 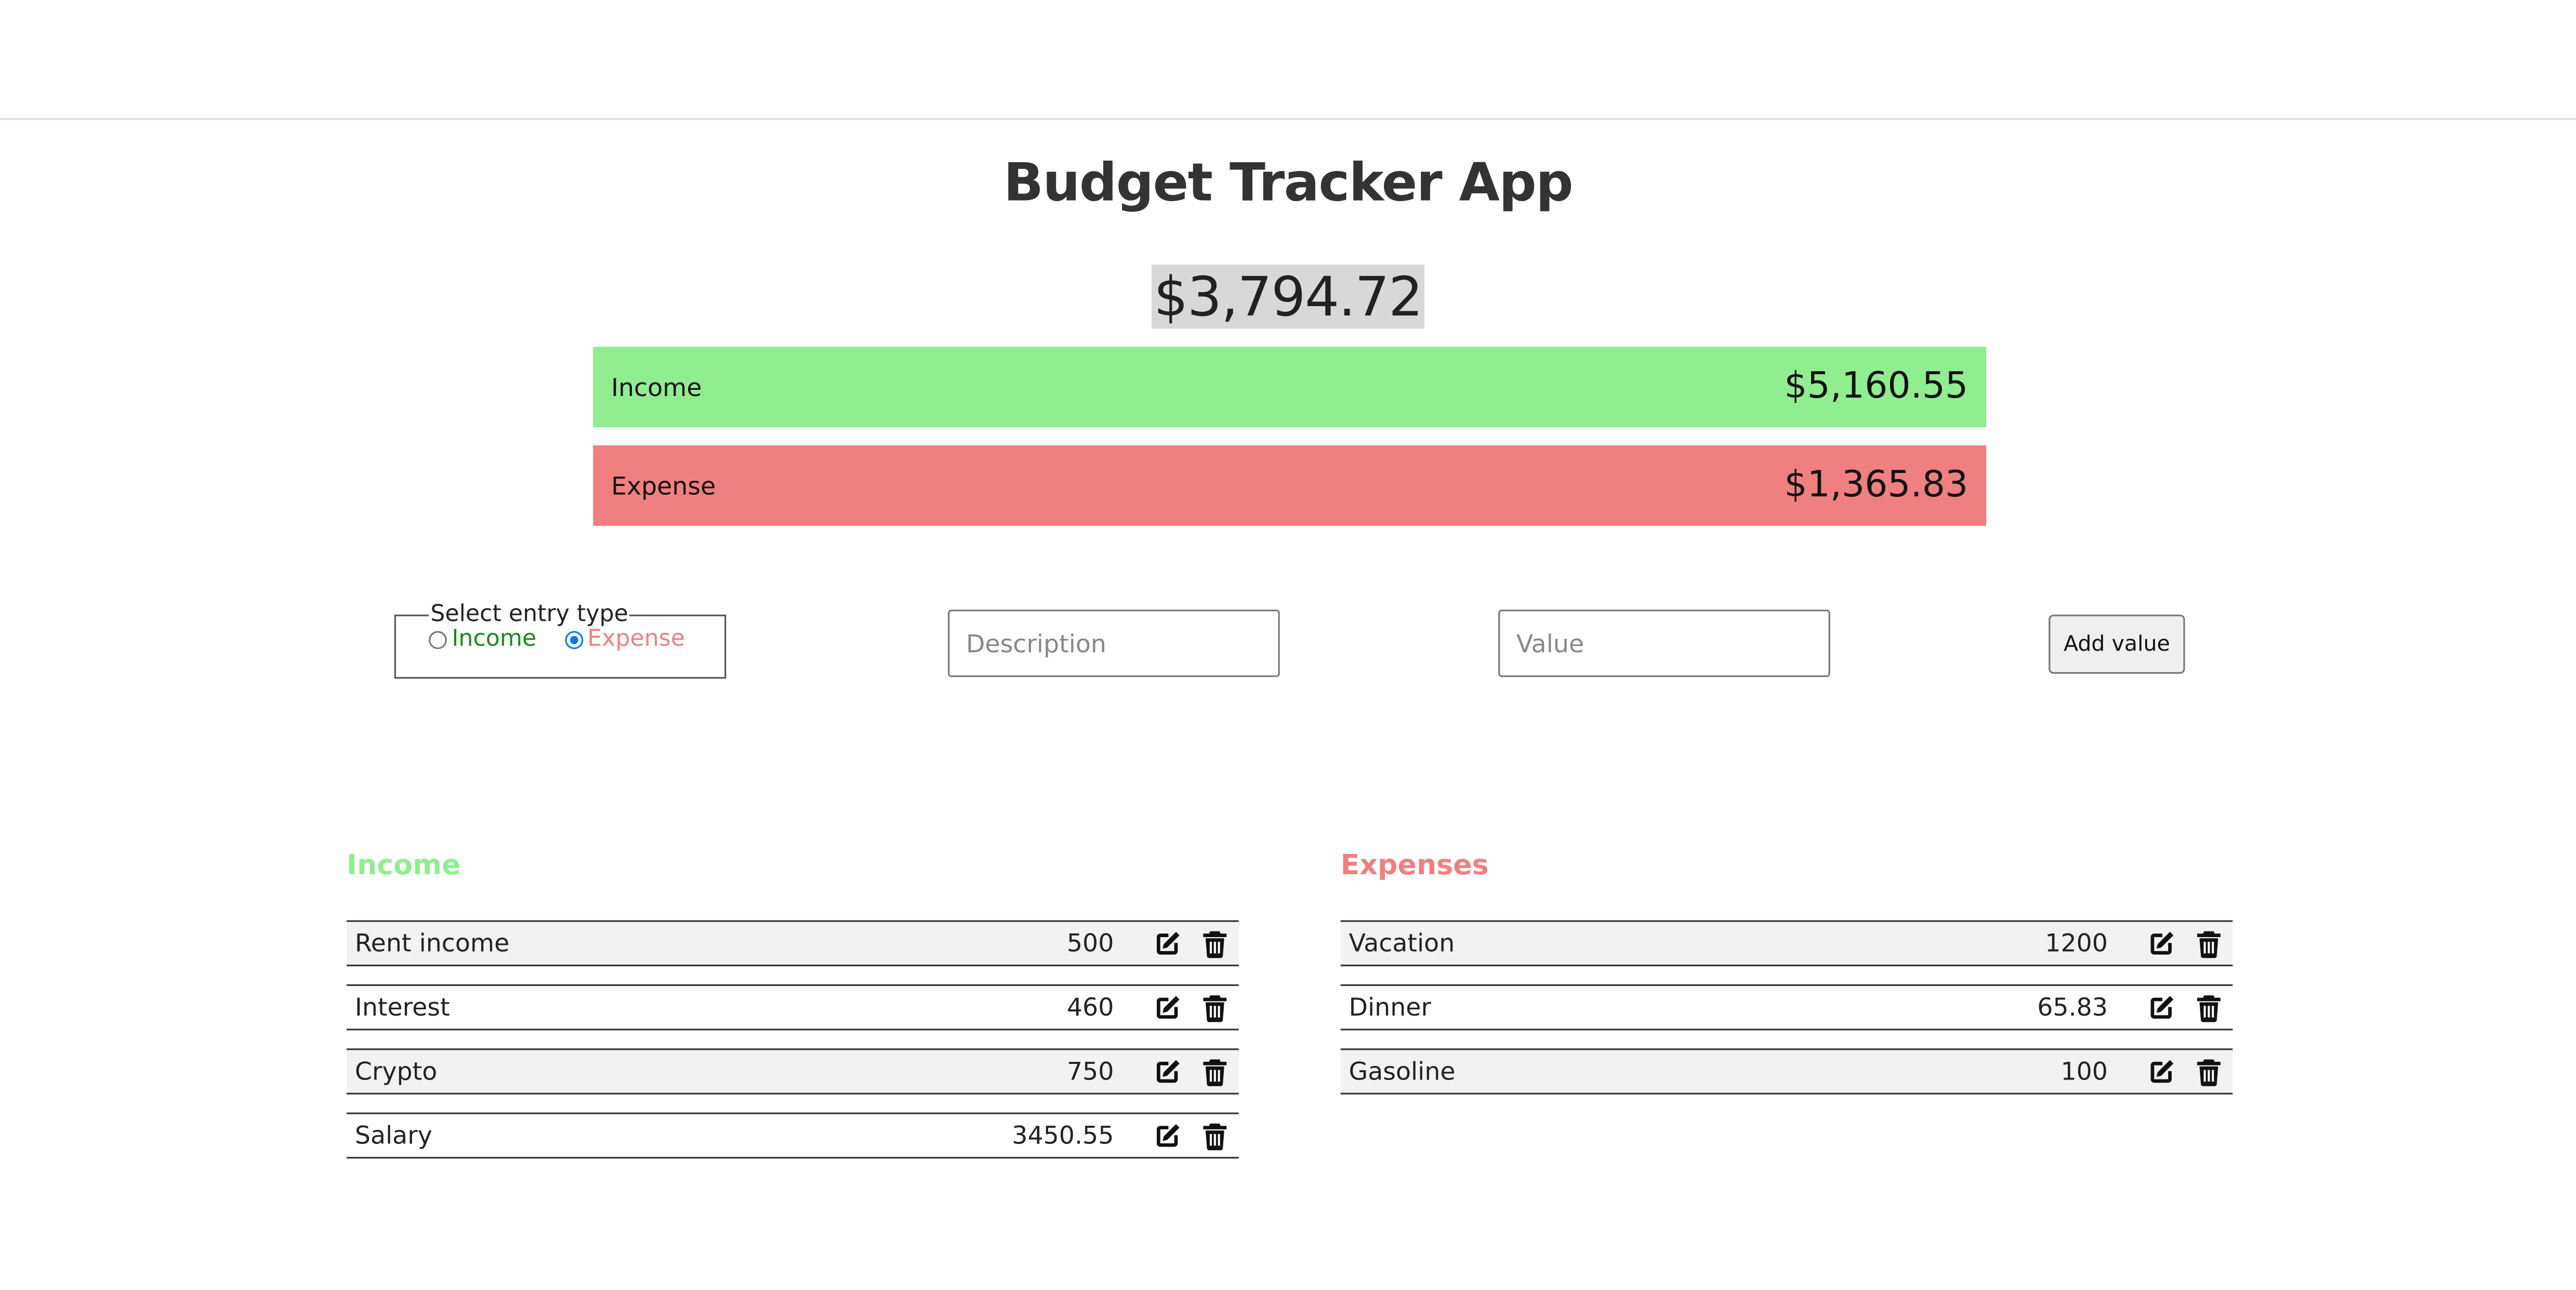 What do you see at coordinates (1063, 1136) in the screenshot?
I see `entry-value: 3450.55` at bounding box center [1063, 1136].